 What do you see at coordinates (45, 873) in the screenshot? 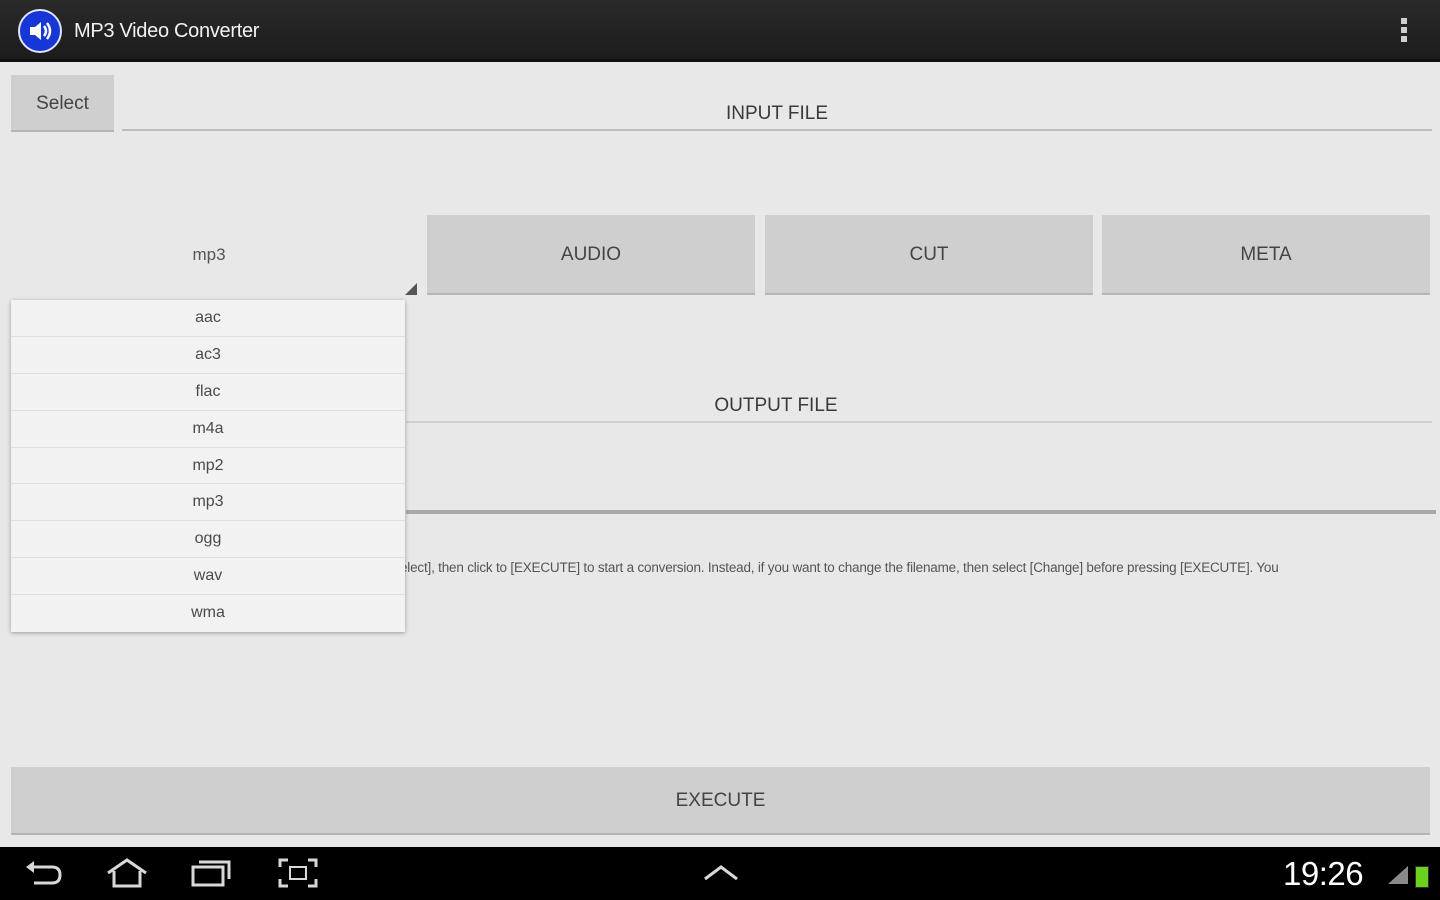
I see `back-icon` at bounding box center [45, 873].